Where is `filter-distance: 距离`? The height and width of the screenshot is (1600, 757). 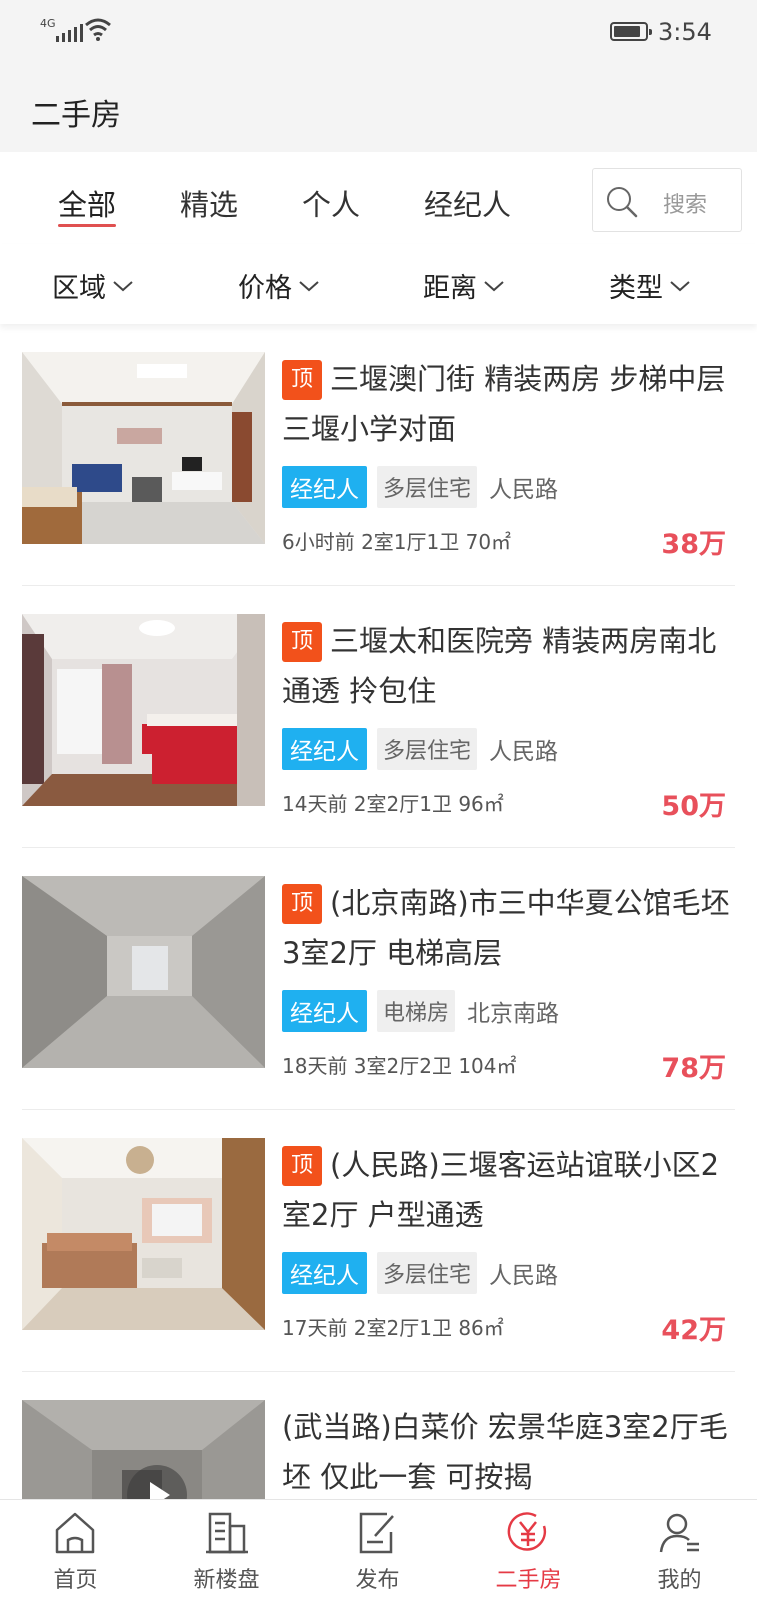 filter-distance: 距离 is located at coordinates (464, 285).